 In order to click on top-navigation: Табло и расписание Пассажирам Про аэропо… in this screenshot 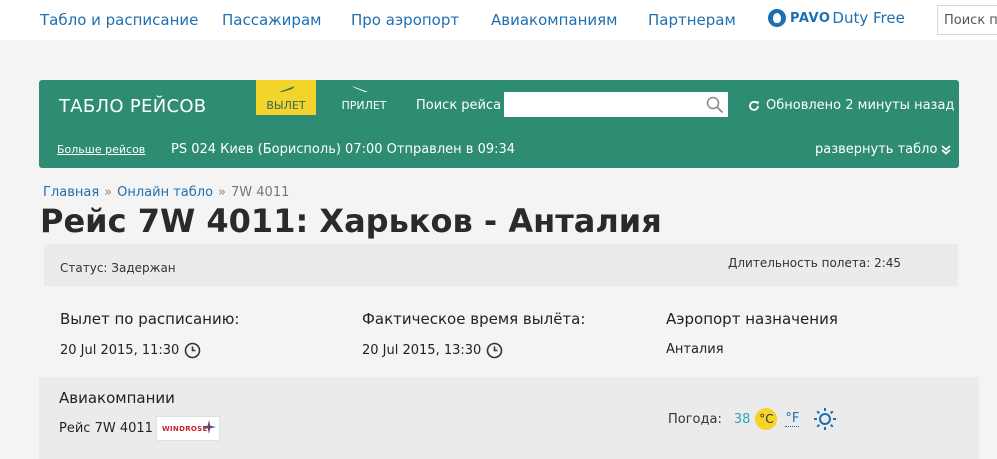, I will do `click(498, 20)`.